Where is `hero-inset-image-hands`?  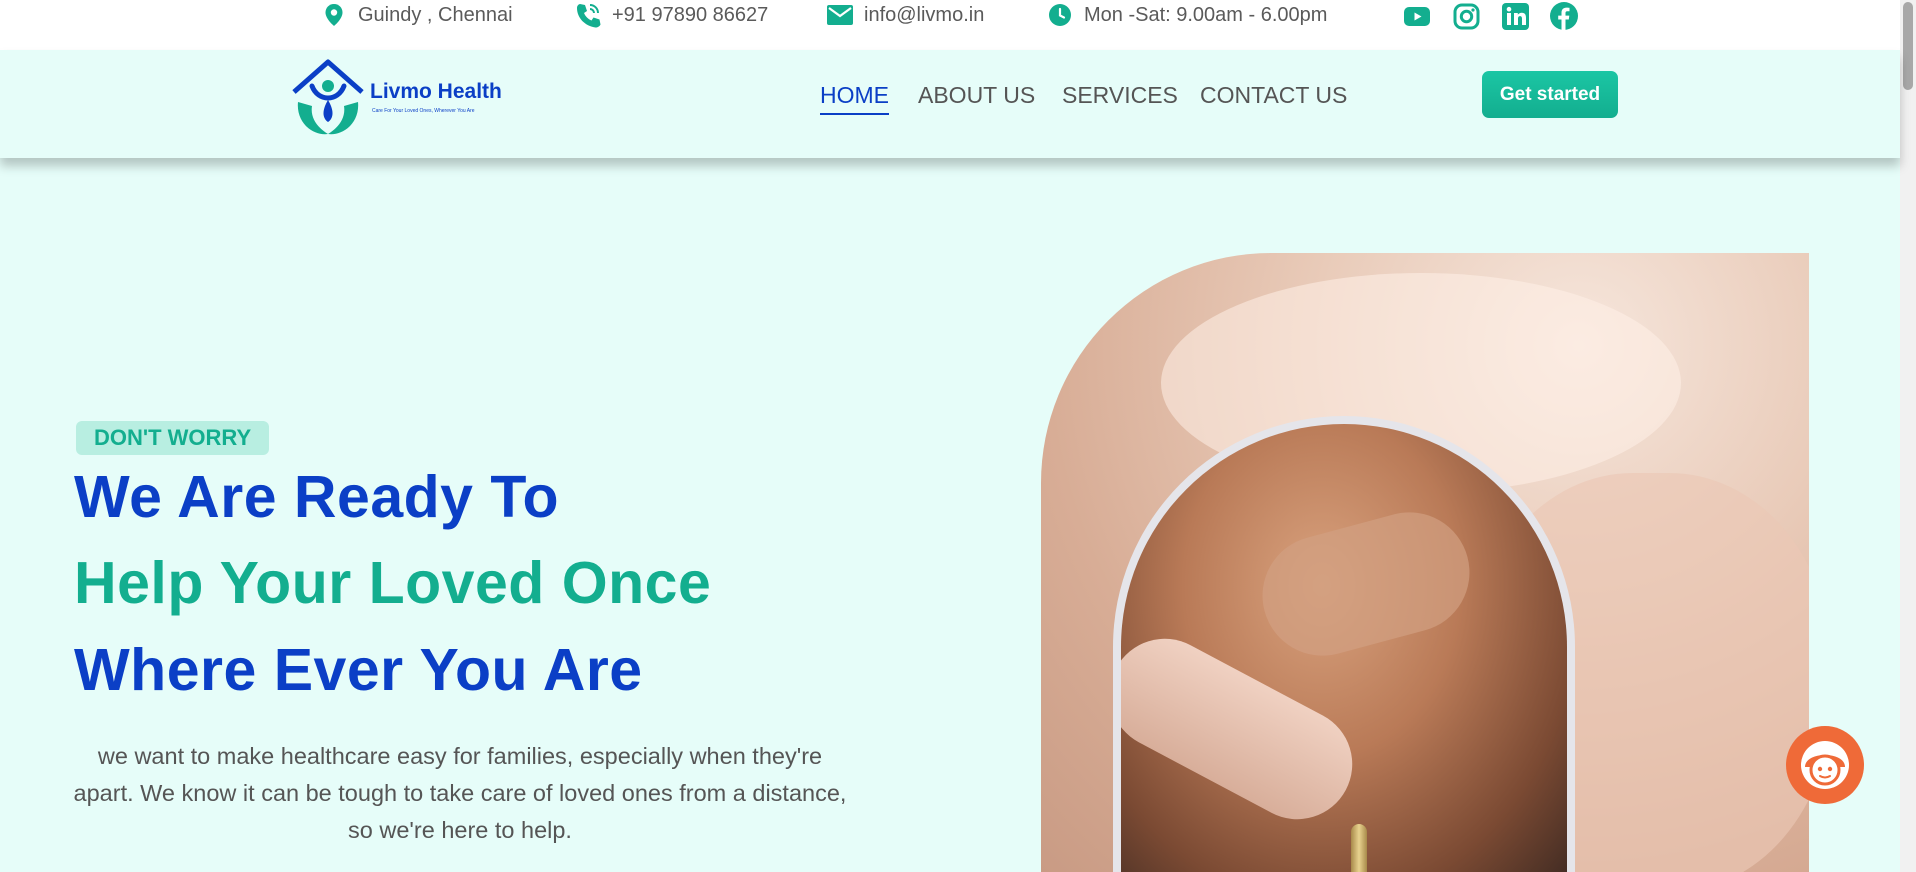
hero-inset-image-hands is located at coordinates (1344, 644).